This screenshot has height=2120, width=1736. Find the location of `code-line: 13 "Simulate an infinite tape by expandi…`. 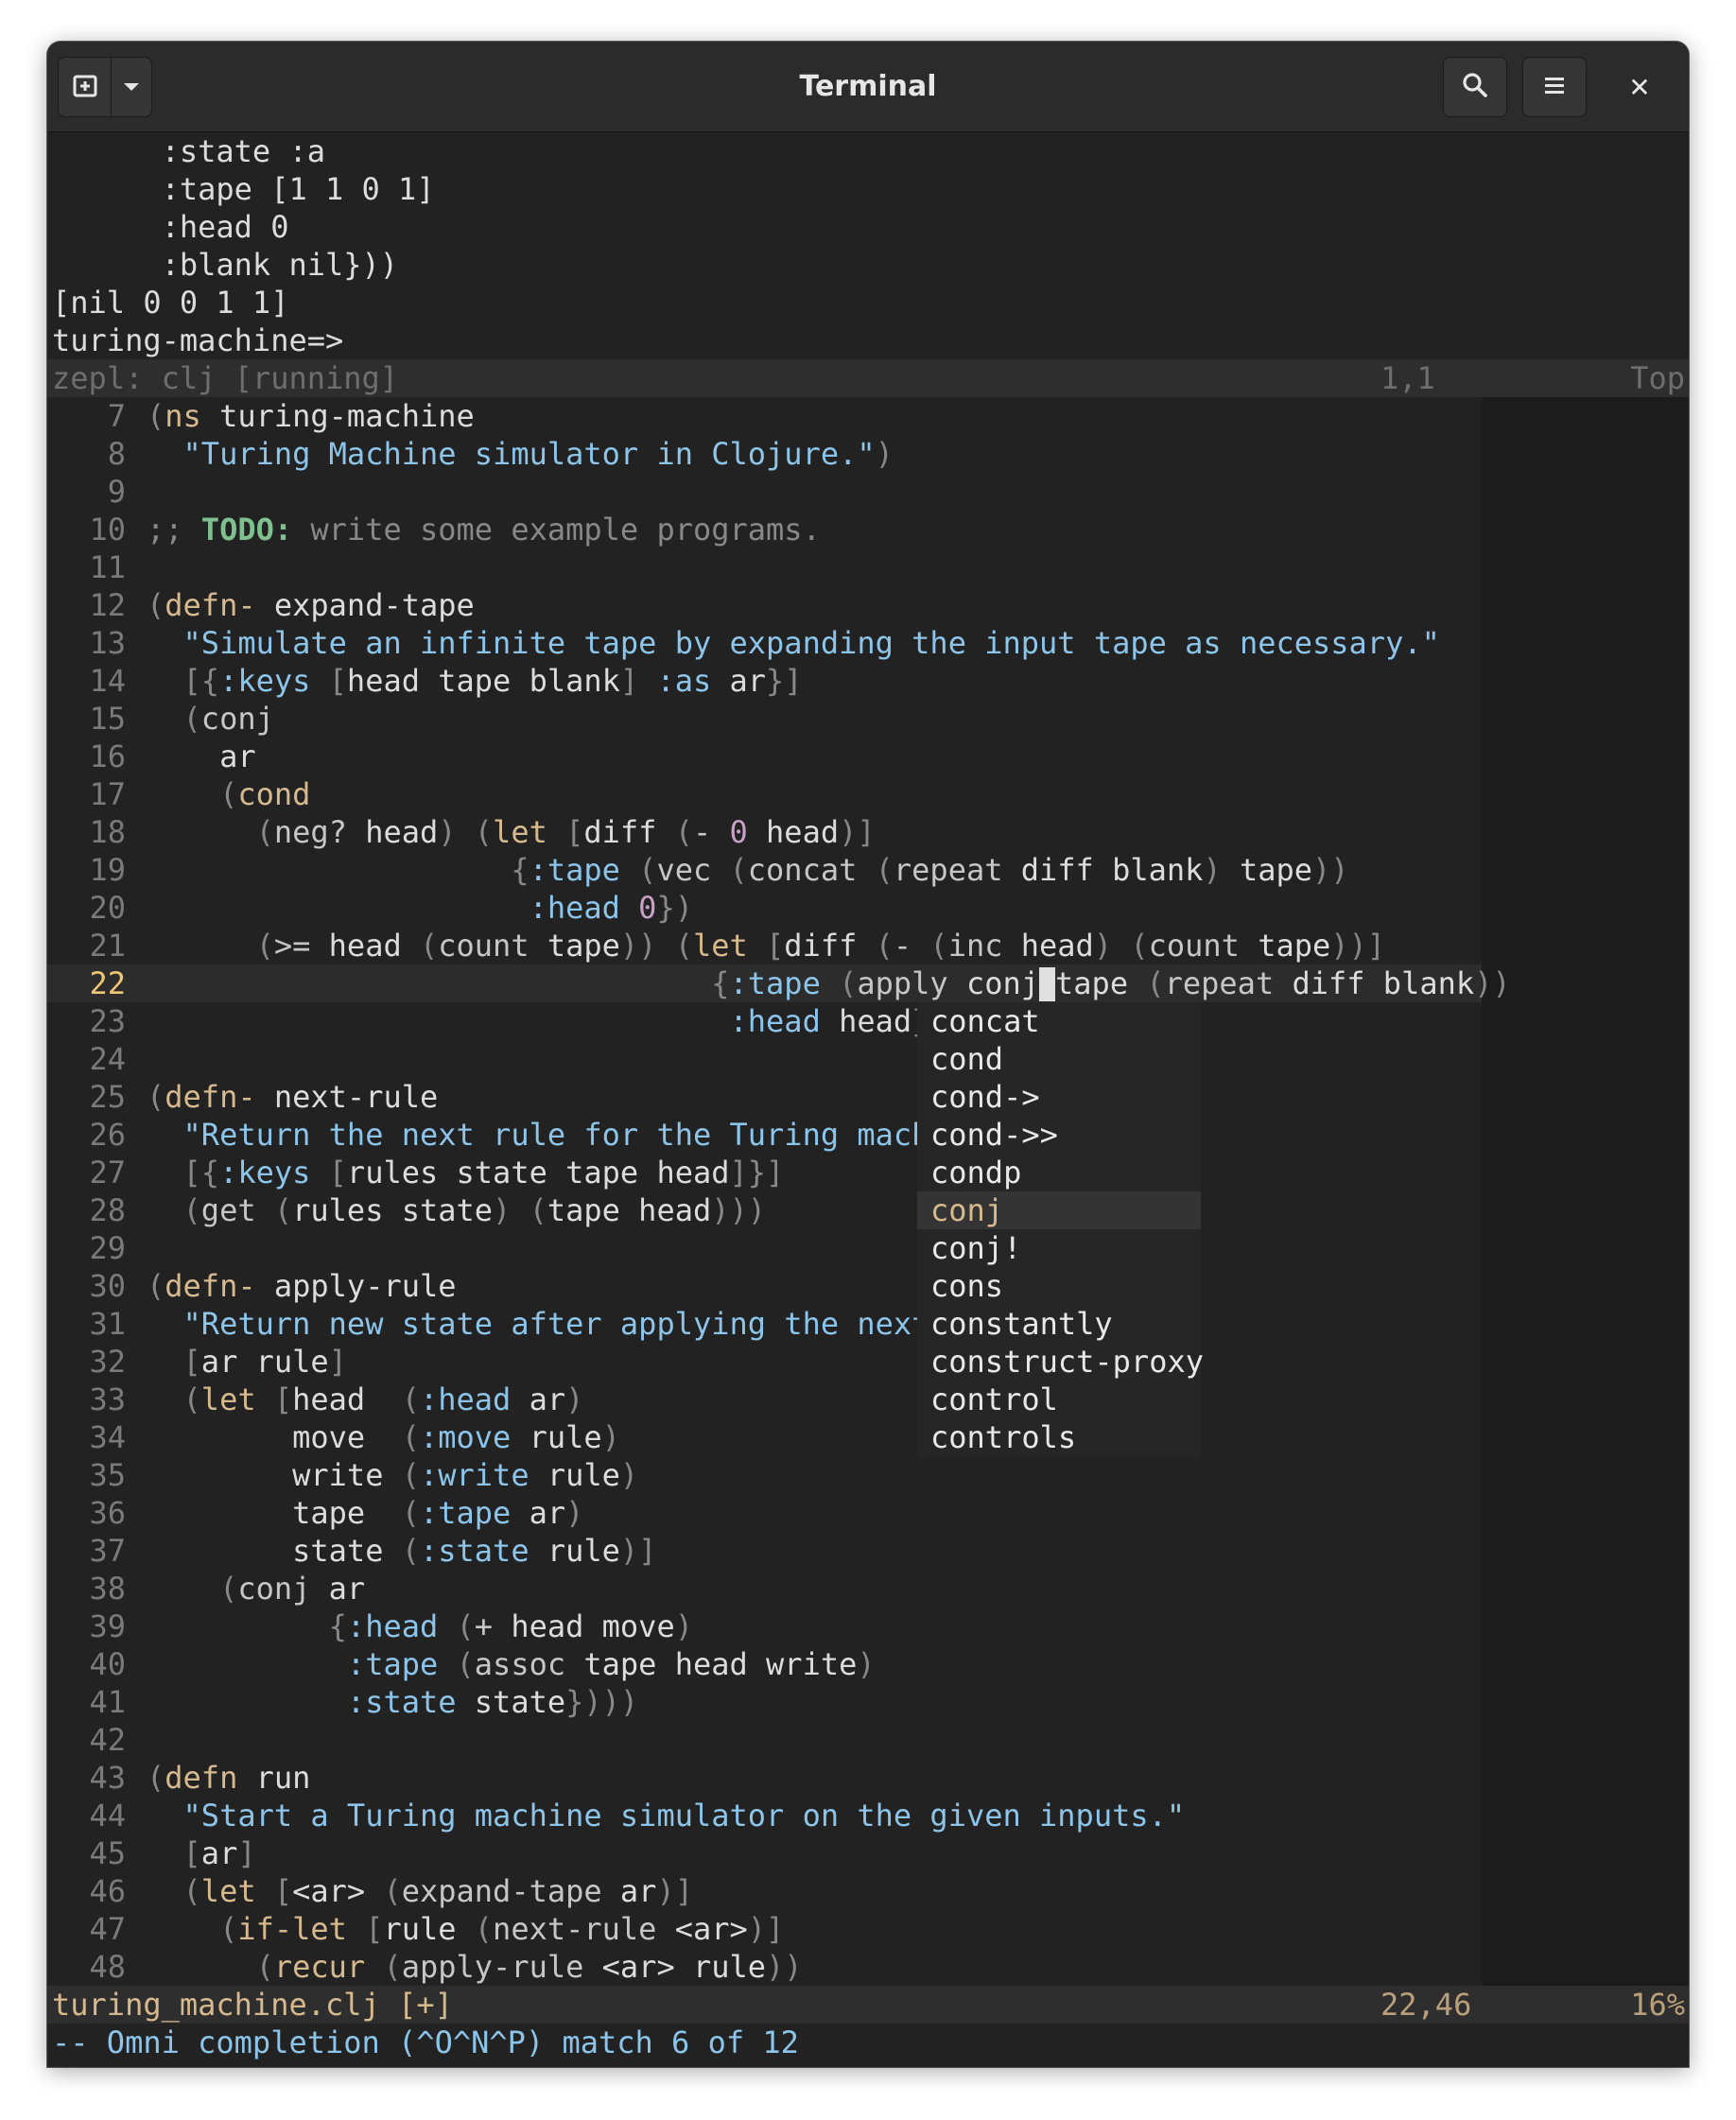

code-line: 13 "Simulate an infinite tape by expandi… is located at coordinates (743, 643).